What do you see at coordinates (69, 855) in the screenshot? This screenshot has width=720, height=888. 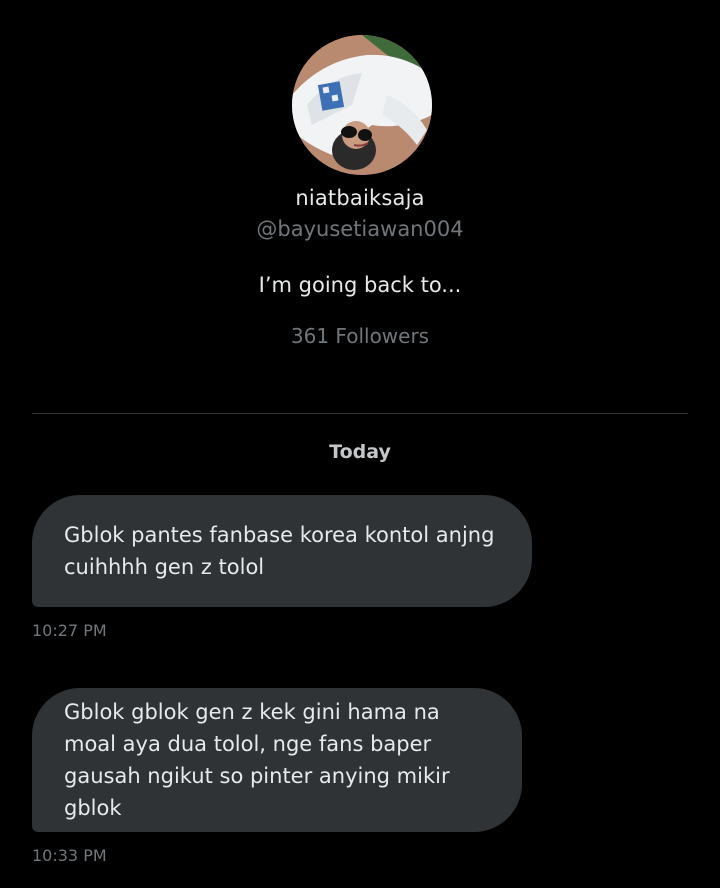 I see `message-timestamp: 10:33 PM` at bounding box center [69, 855].